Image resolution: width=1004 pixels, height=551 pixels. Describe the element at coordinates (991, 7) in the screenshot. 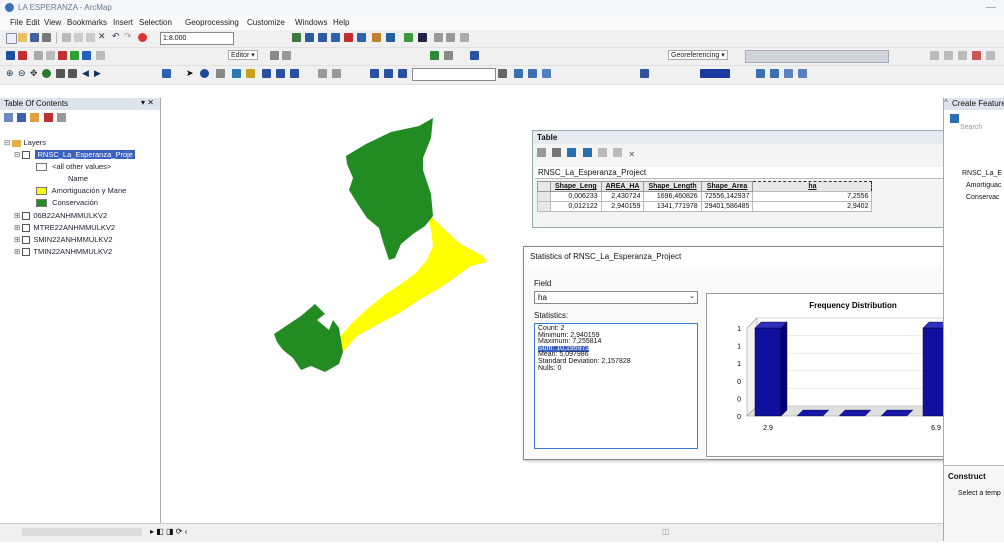

I see `minimize-button: —` at that location.